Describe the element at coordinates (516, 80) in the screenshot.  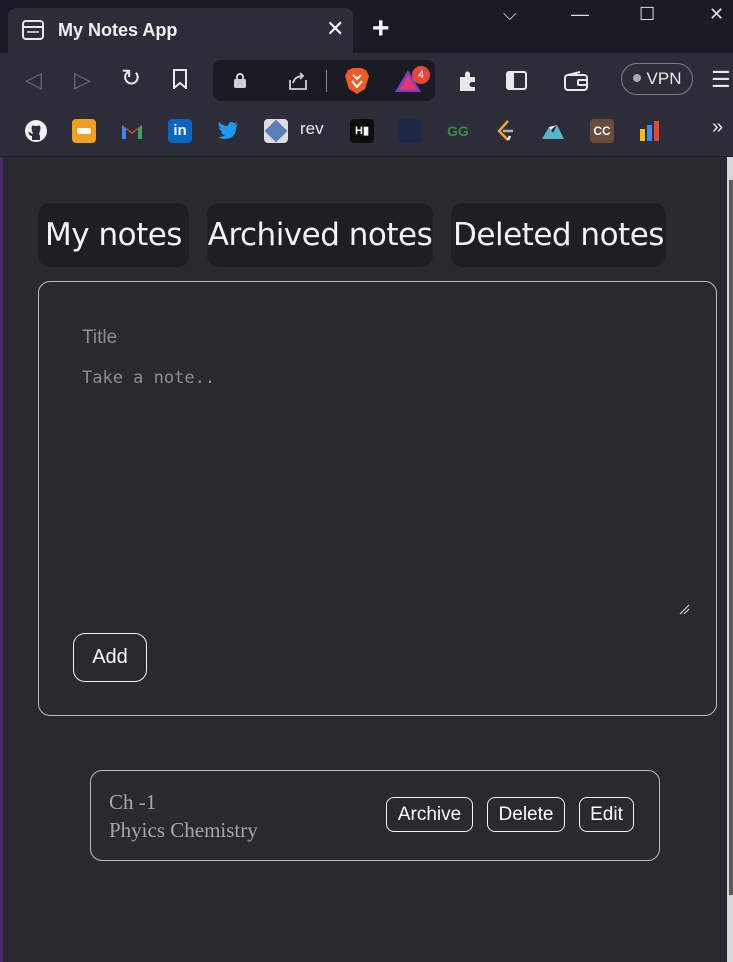
I see `sidebar-icon` at that location.